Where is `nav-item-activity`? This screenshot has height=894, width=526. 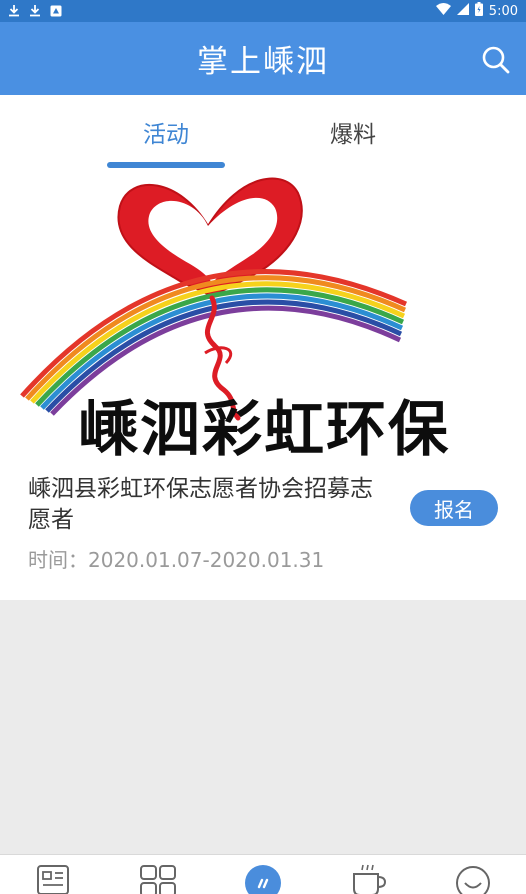 nav-item-activity is located at coordinates (263, 878).